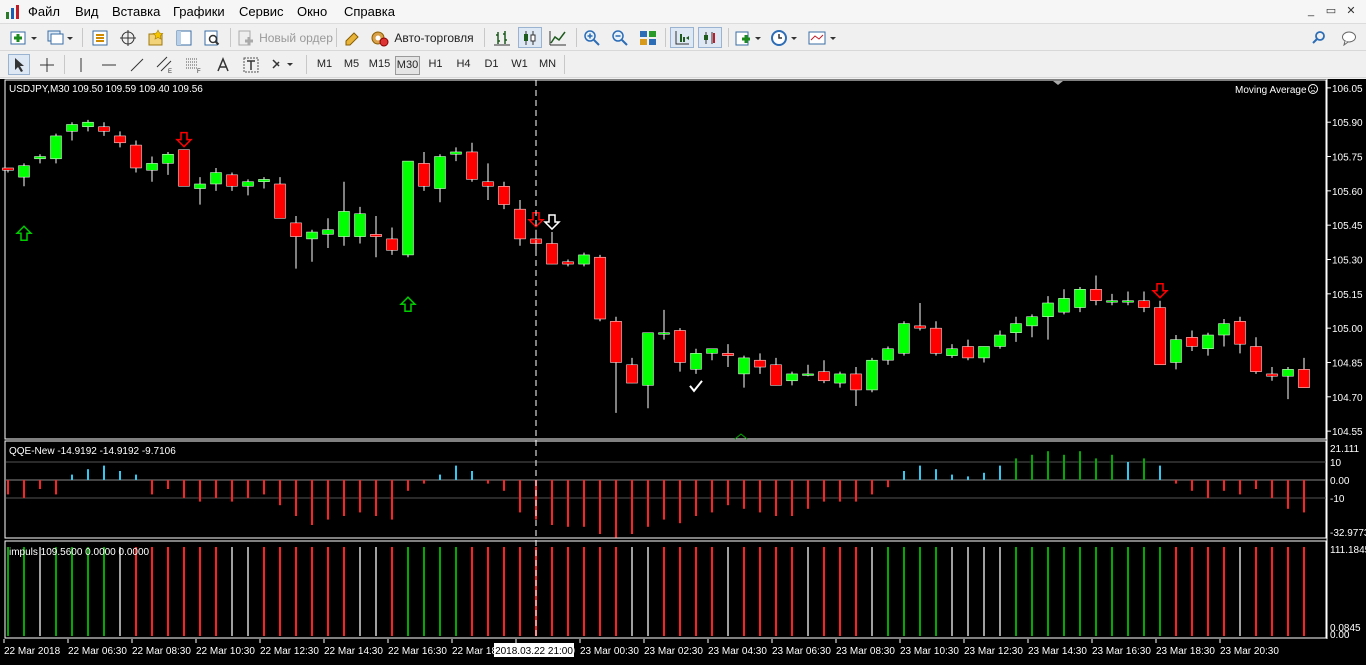 The width and height of the screenshot is (1366, 665). What do you see at coordinates (422, 37) in the screenshot?
I see `autotrading-button: Авто-торговля` at bounding box center [422, 37].